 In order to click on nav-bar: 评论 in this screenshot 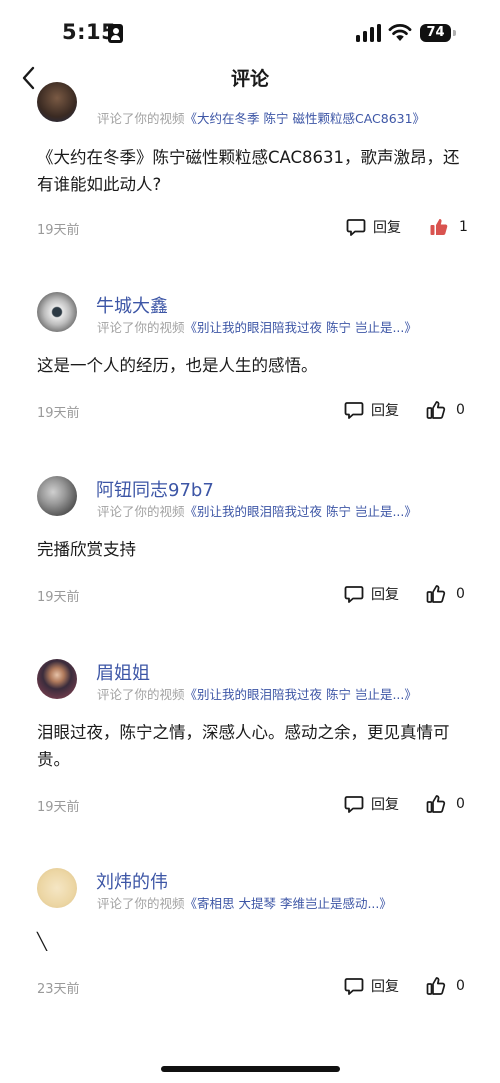, I will do `click(250, 78)`.